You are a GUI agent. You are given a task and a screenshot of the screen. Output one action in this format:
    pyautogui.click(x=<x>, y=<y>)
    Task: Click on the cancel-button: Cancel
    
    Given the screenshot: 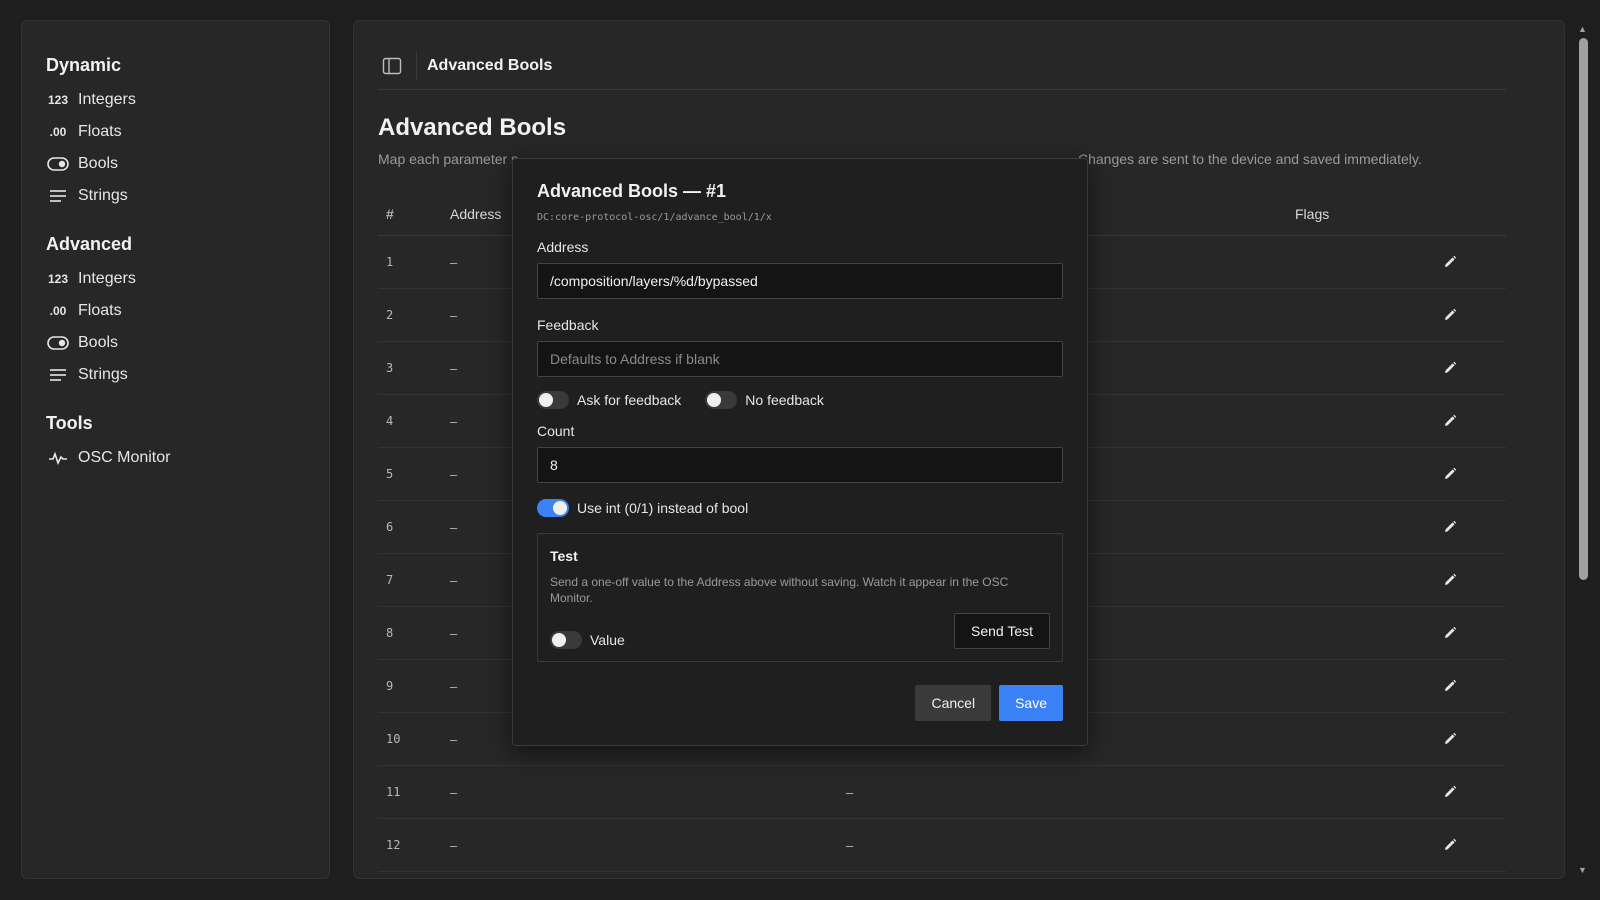 What is the action you would take?
    pyautogui.click(x=953, y=703)
    